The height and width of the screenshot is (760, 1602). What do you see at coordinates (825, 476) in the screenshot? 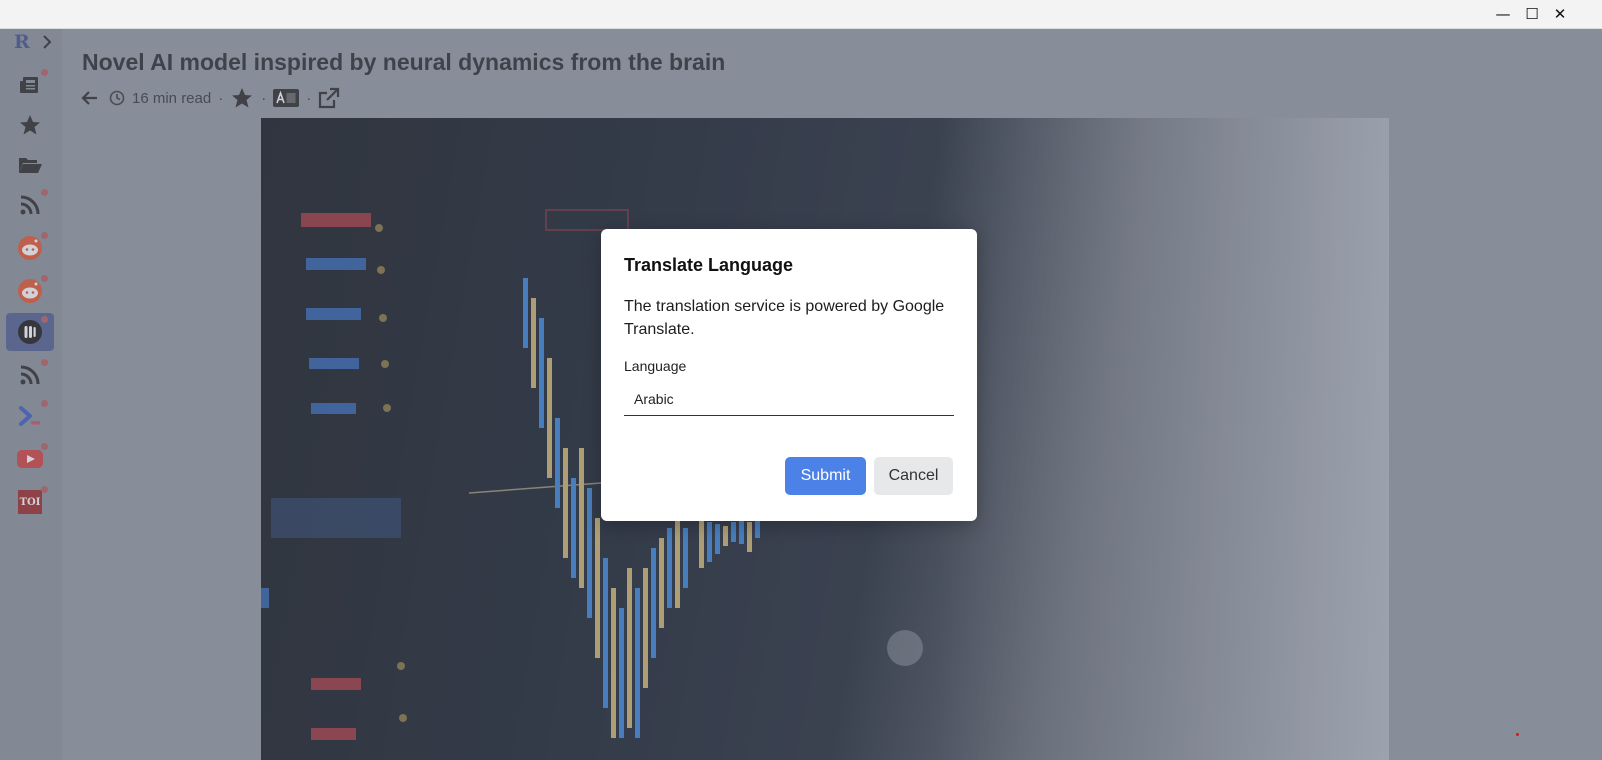
I see `submit-button: Submit` at bounding box center [825, 476].